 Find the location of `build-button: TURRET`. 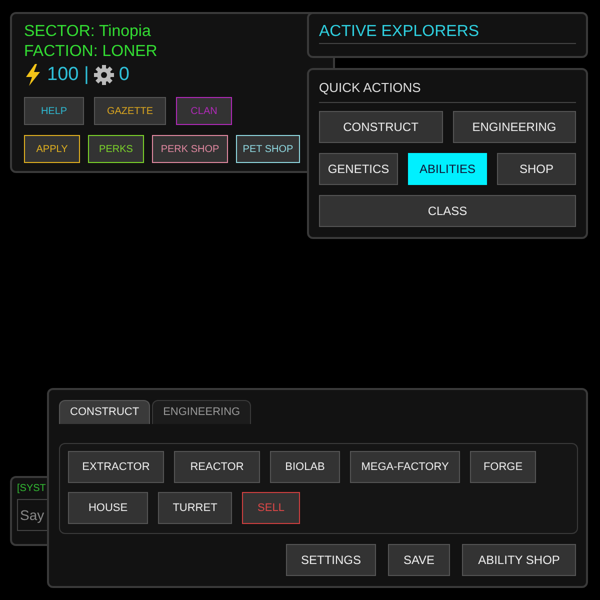

build-button: TURRET is located at coordinates (195, 508).